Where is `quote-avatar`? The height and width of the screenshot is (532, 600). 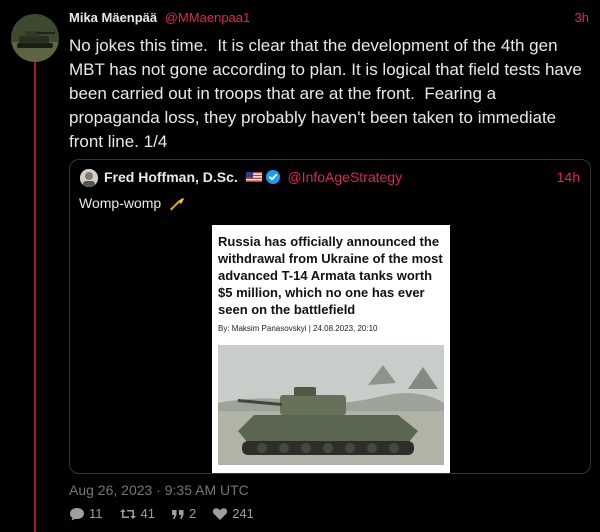 quote-avatar is located at coordinates (89, 178).